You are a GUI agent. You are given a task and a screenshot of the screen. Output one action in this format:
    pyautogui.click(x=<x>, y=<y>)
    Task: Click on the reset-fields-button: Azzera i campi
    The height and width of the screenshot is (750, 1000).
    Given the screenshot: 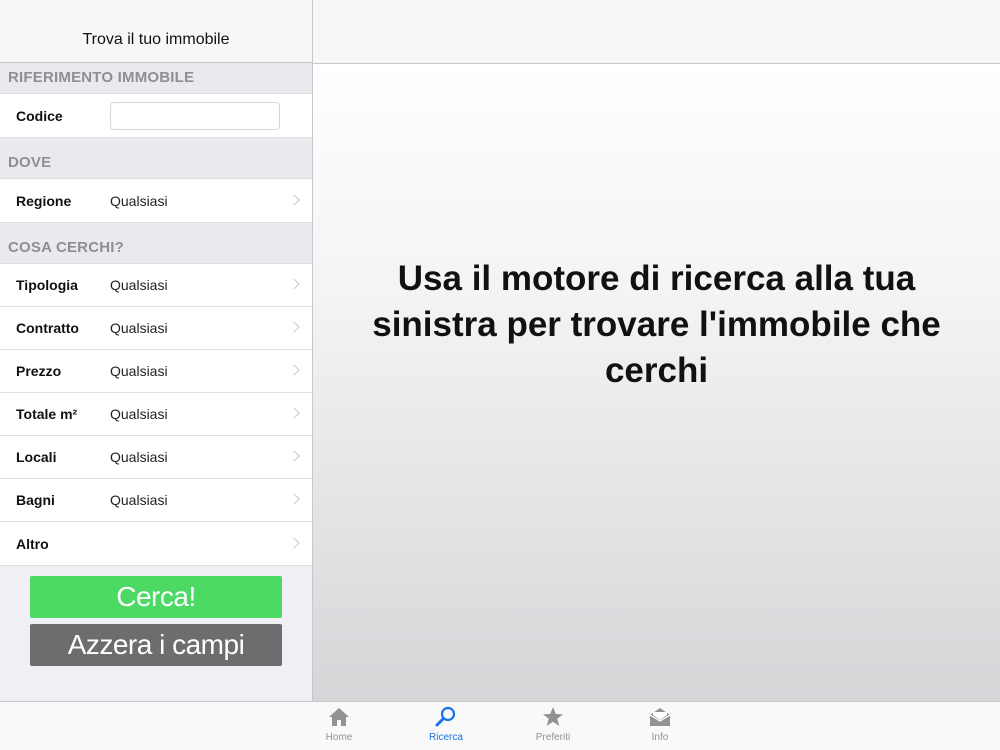 What is the action you would take?
    pyautogui.click(x=156, y=645)
    